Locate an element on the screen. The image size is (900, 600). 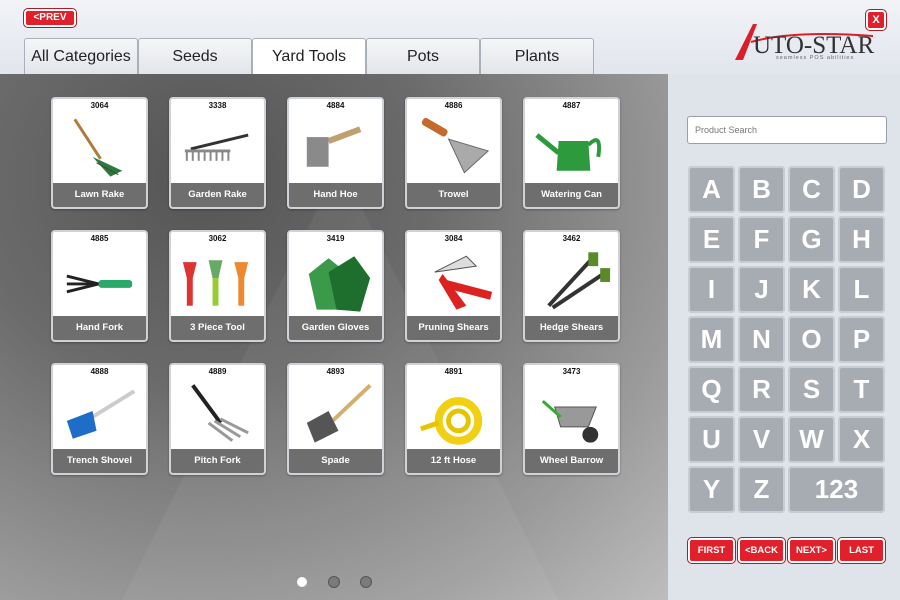
wheel-barrow-icon is located at coordinates (570, 421).